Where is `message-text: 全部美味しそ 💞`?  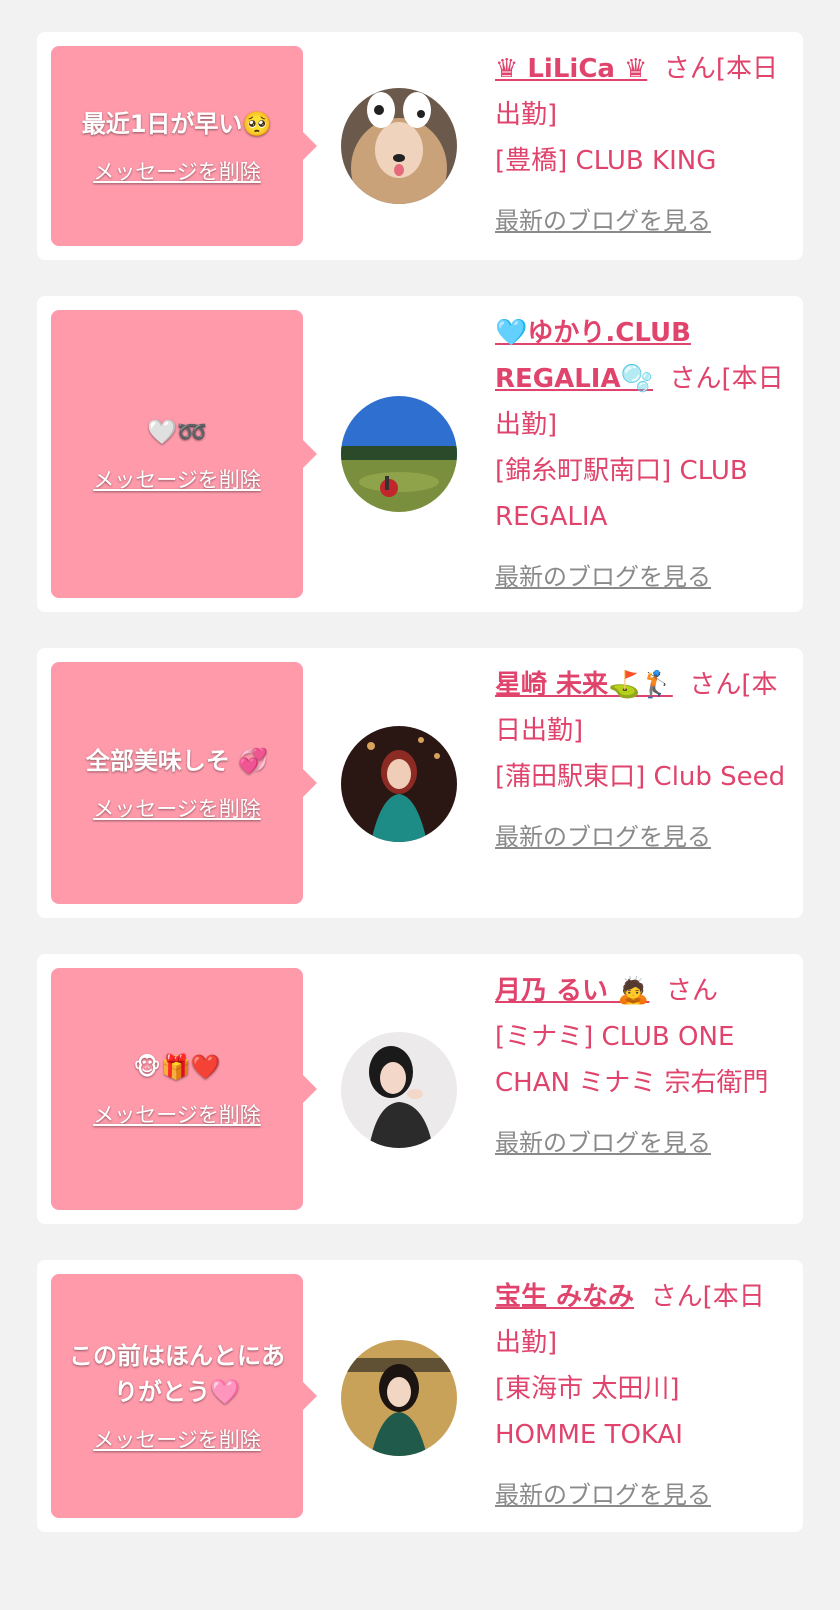 message-text: 全部美味しそ 💞 is located at coordinates (177, 761).